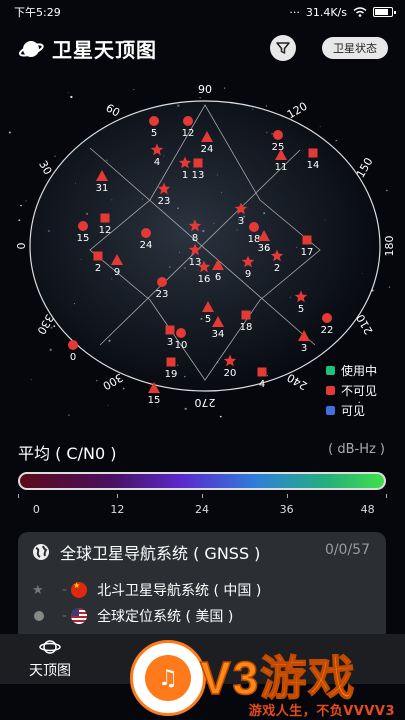 The height and width of the screenshot is (720, 405). What do you see at coordinates (356, 449) in the screenshot?
I see `cn0-unit: ( dB-Hz )` at bounding box center [356, 449].